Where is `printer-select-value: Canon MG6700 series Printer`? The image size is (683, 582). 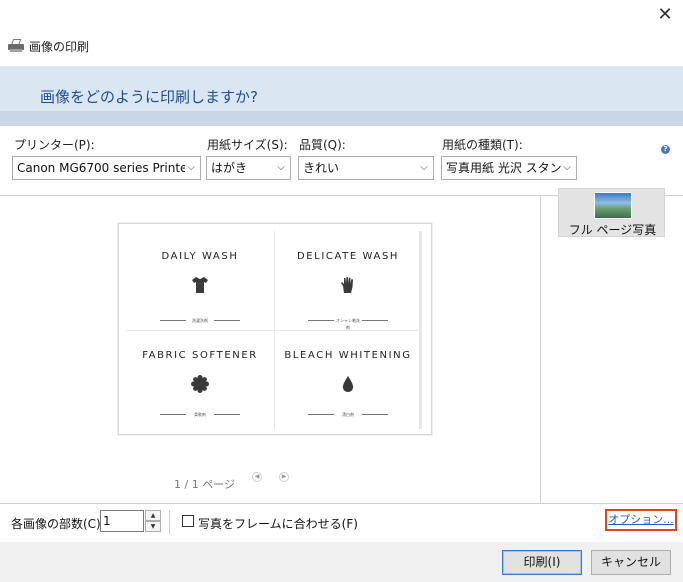 printer-select-value: Canon MG6700 series Printer is located at coordinates (105, 168).